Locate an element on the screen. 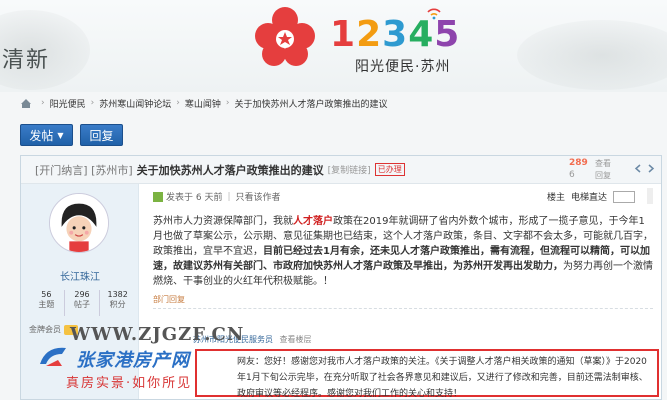  post-button: 发帖 ▼ is located at coordinates (46, 135).